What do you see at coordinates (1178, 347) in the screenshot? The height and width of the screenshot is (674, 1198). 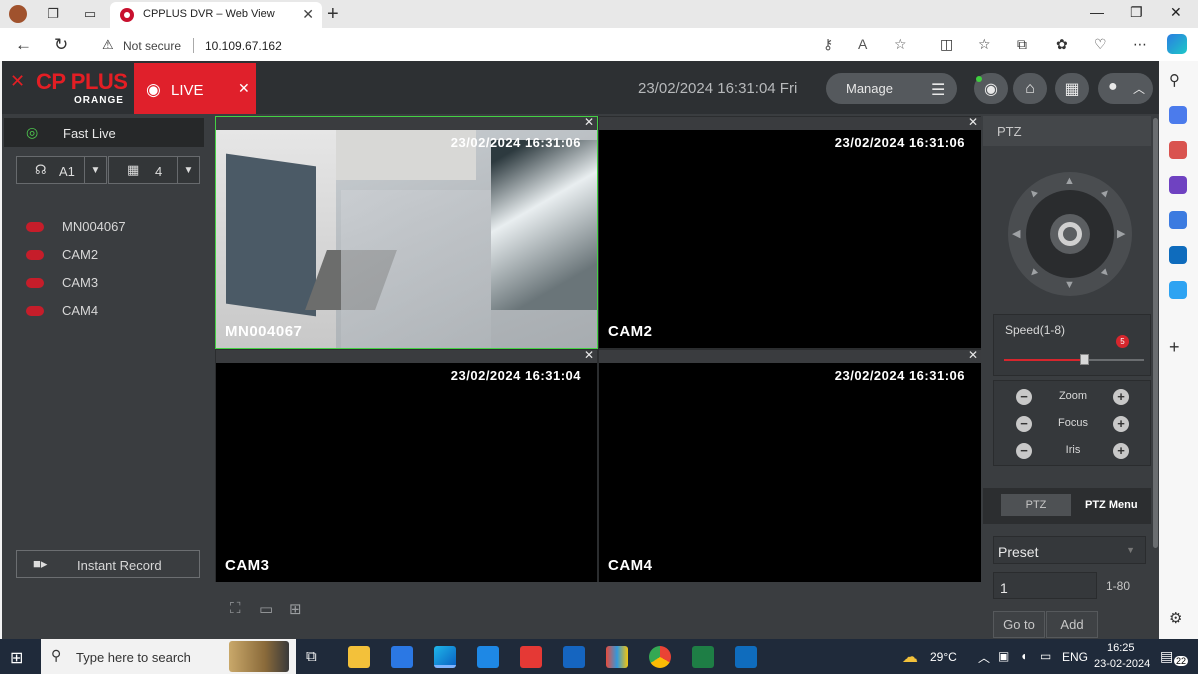 I see `add-sidebar-icon: +` at bounding box center [1178, 347].